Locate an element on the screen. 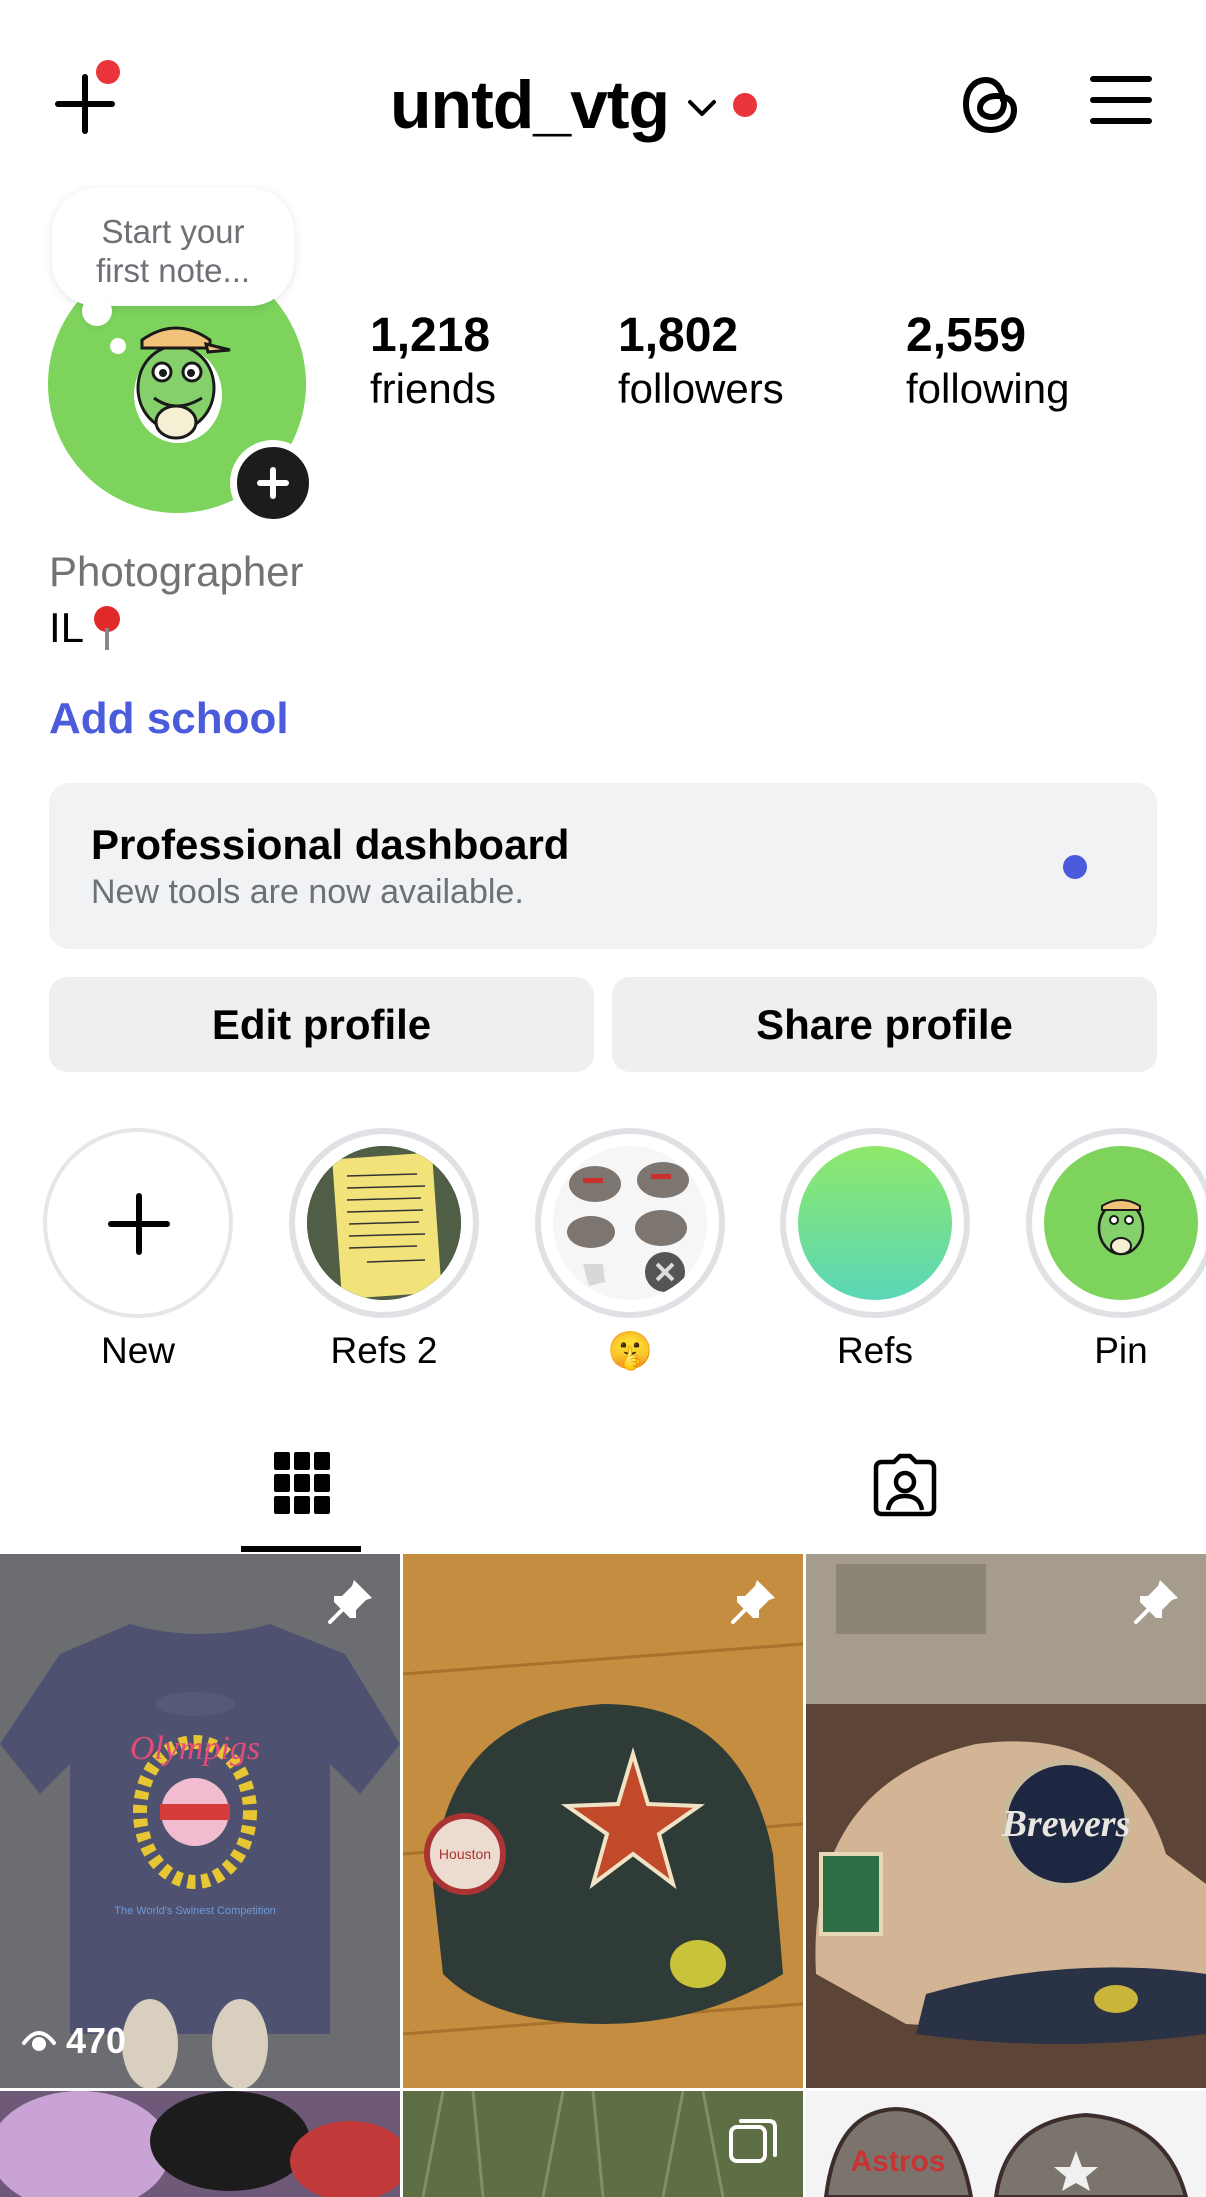  view-count: 470 is located at coordinates (74, 2041).